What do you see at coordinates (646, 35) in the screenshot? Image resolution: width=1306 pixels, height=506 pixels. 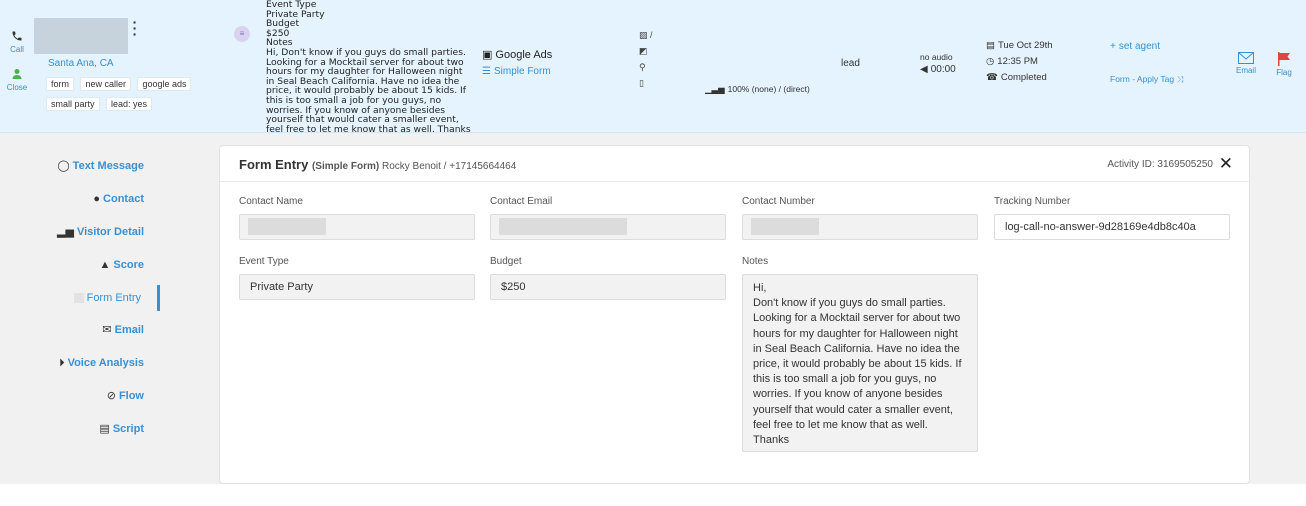 I see `image-icon: ▨ /` at bounding box center [646, 35].